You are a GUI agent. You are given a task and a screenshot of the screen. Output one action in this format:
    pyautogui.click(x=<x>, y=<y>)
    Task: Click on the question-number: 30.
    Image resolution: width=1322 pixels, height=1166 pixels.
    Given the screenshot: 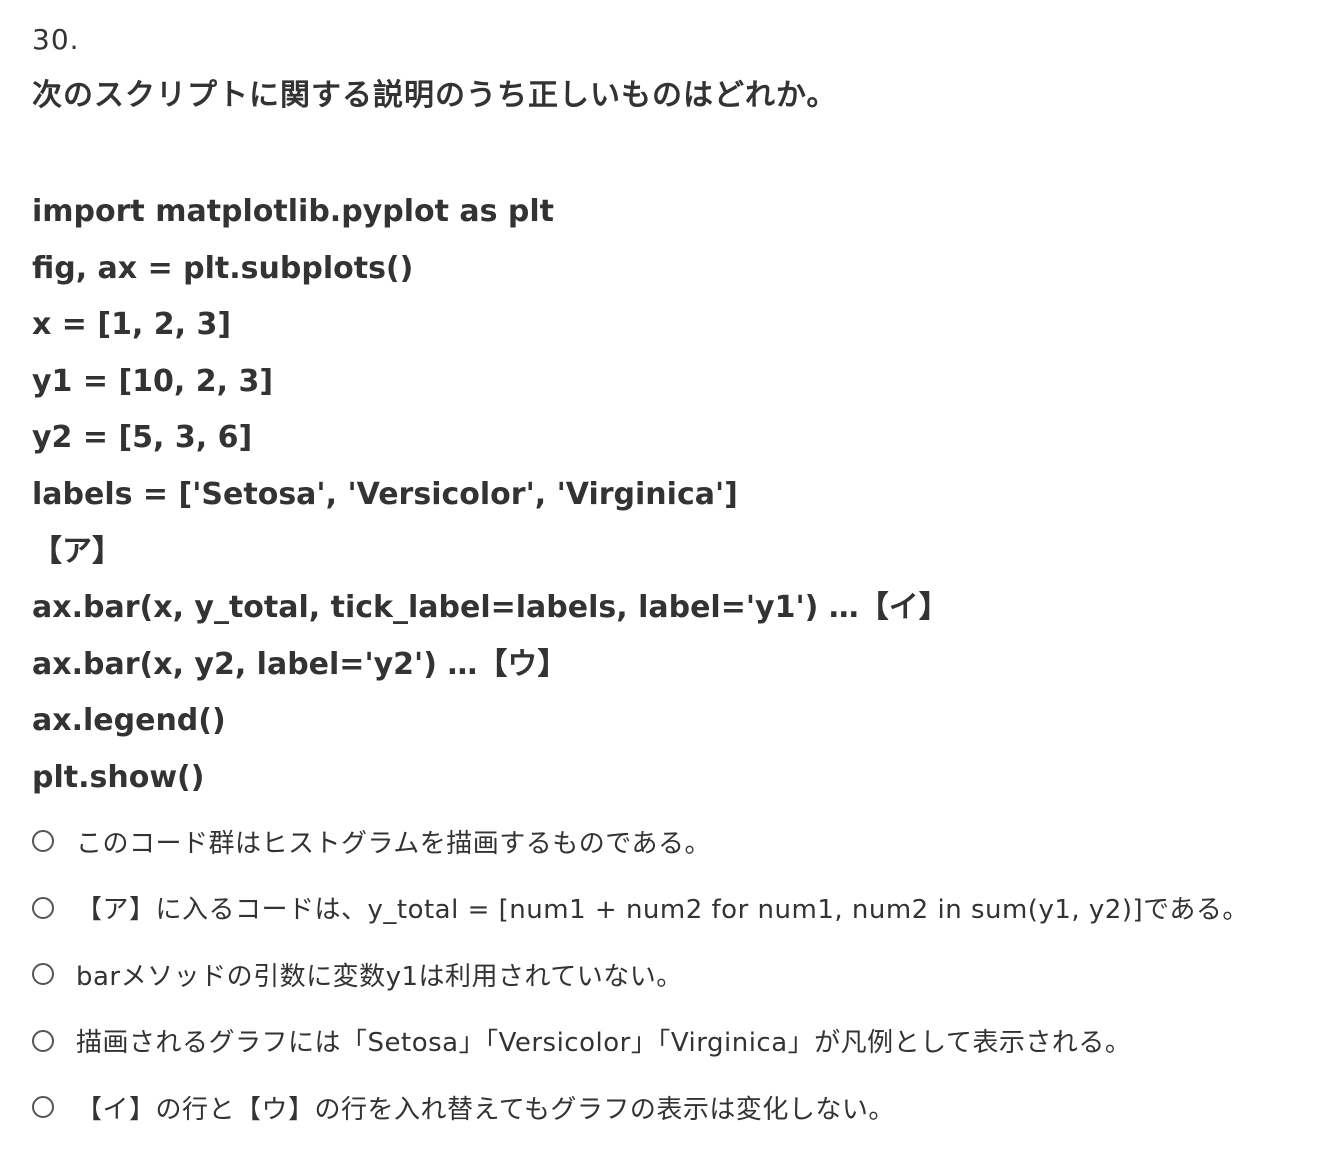 What is the action you would take?
    pyautogui.click(x=56, y=39)
    